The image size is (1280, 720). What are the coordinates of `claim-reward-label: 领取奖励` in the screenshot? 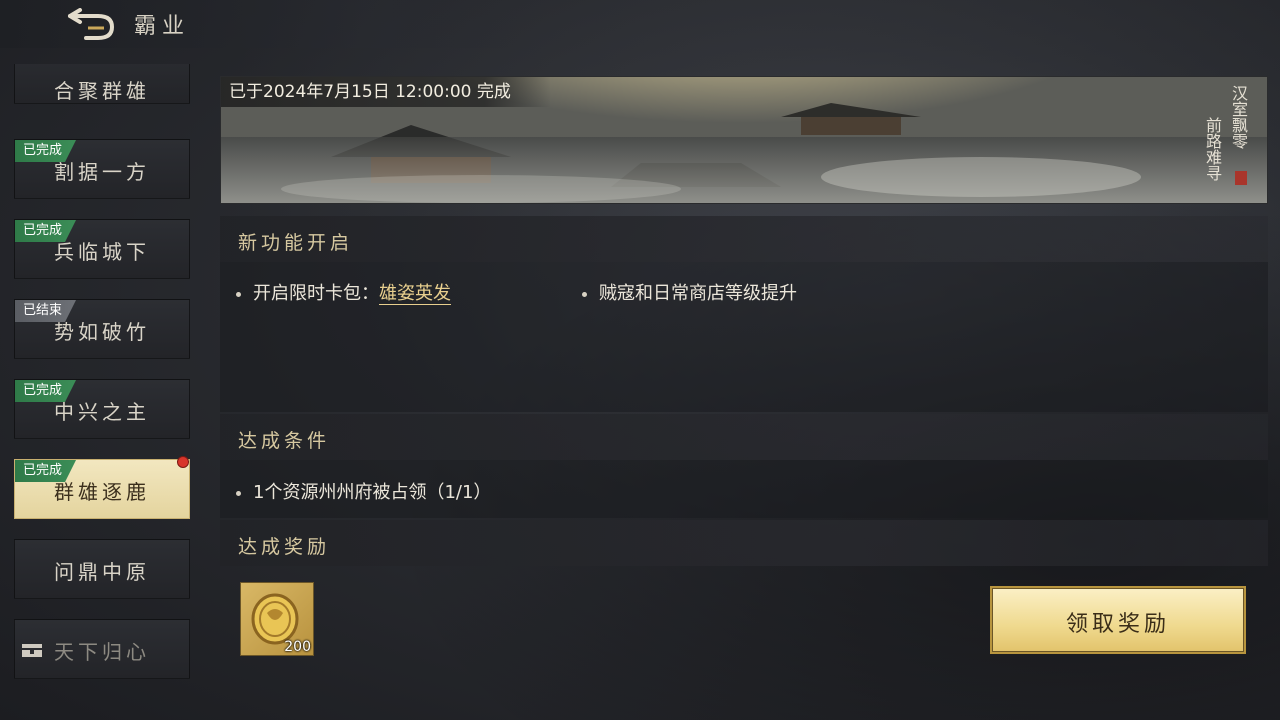 It's located at (1117, 624).